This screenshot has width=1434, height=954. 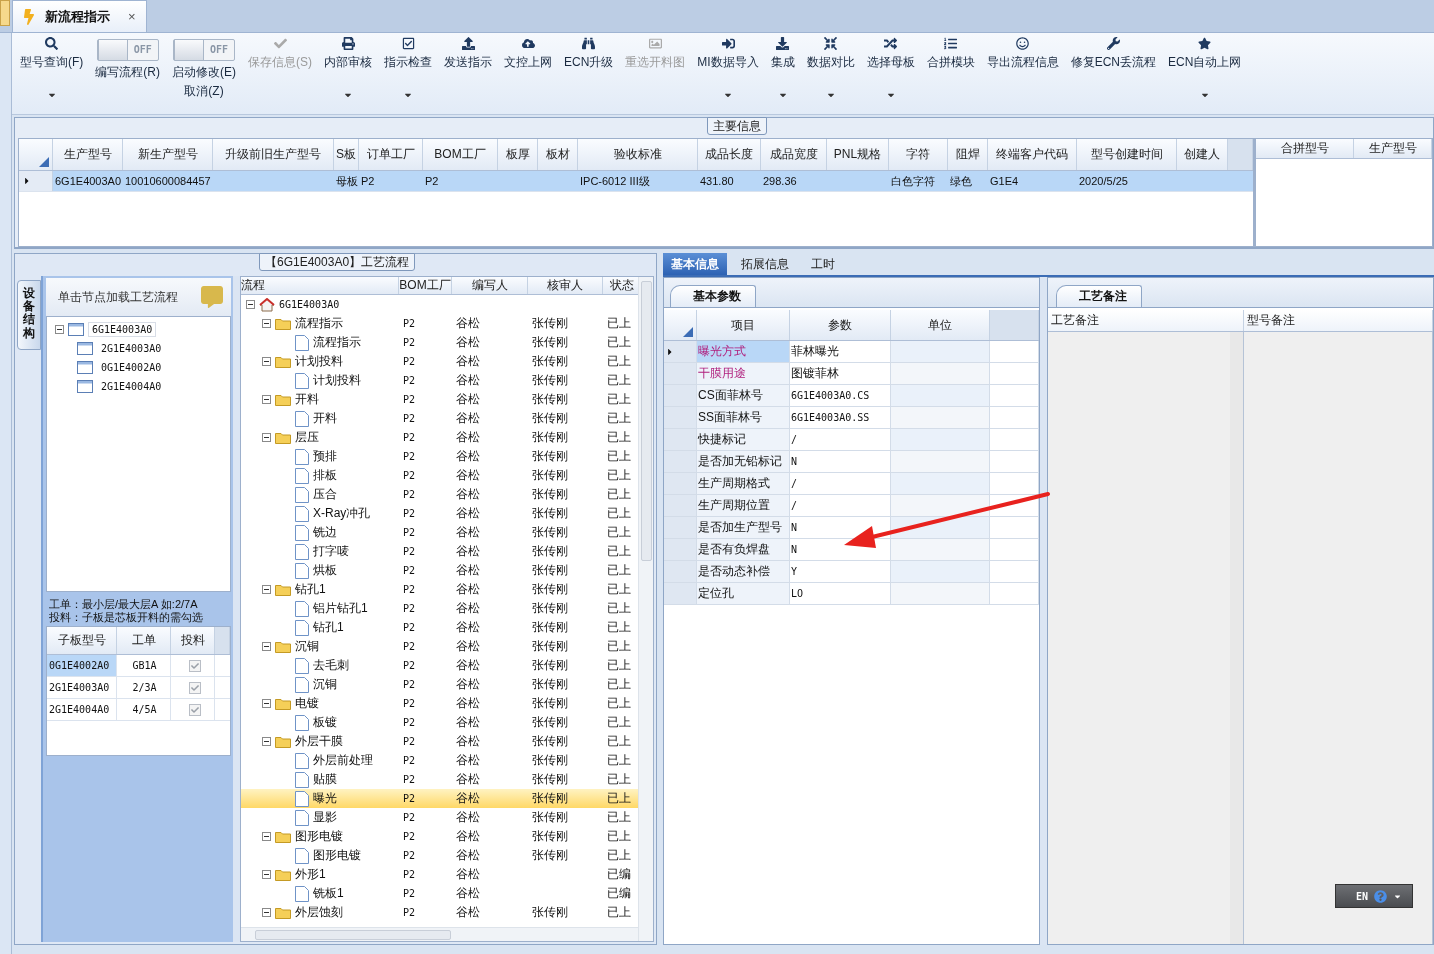 What do you see at coordinates (408, 73) in the screenshot?
I see `toolbar-button: 指示检查` at bounding box center [408, 73].